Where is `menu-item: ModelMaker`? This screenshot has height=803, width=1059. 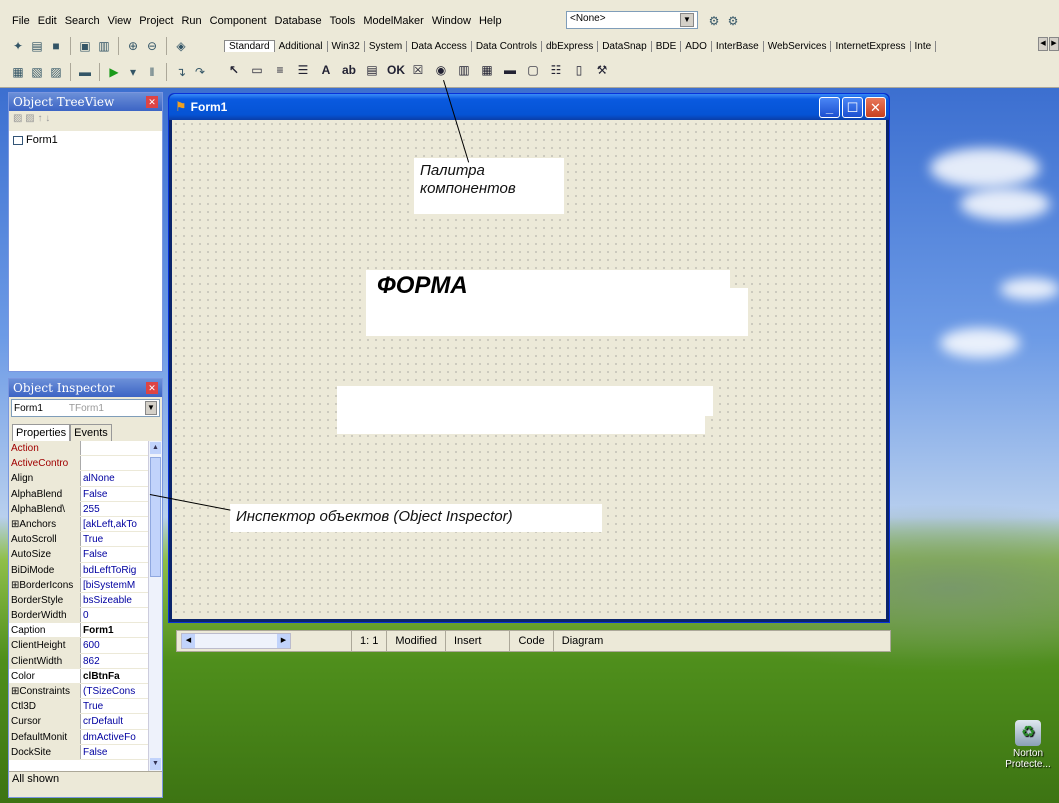
menu-item: ModelMaker is located at coordinates (393, 21).